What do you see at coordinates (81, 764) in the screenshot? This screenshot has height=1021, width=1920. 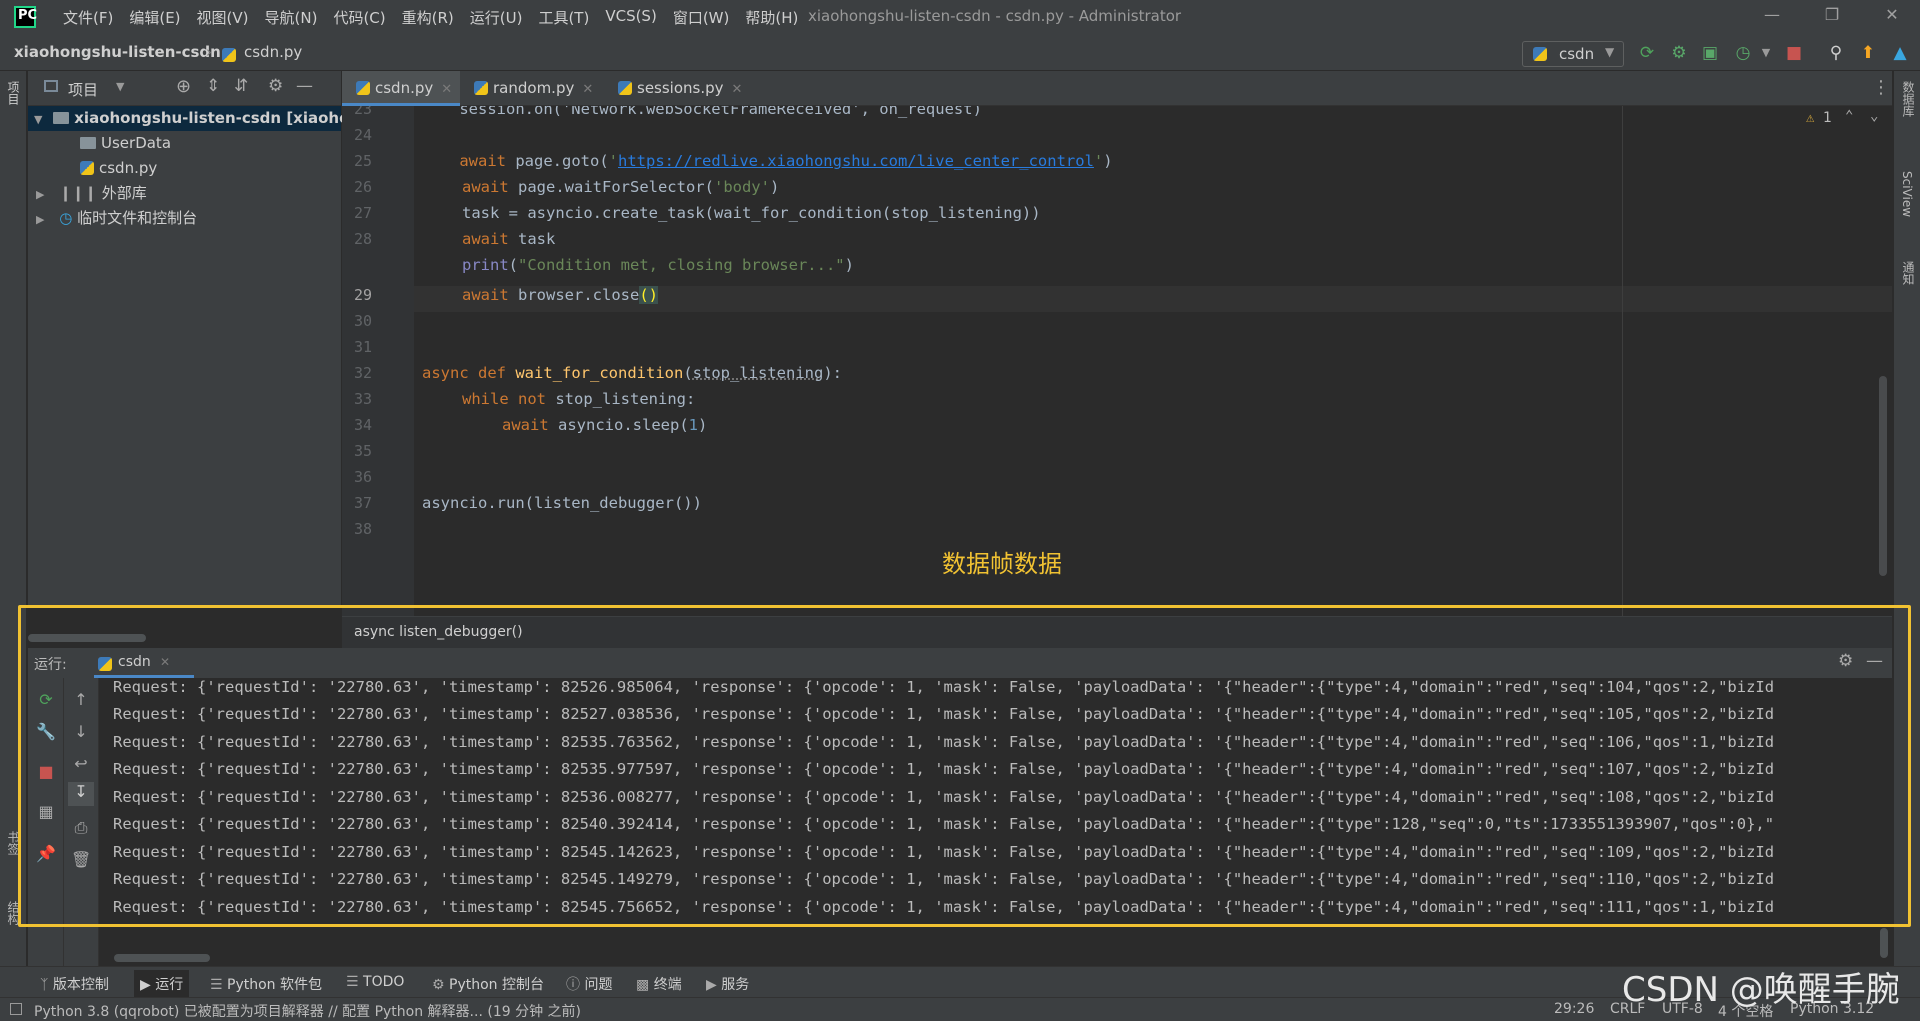 I see `soft-wrap-icon: ↩` at bounding box center [81, 764].